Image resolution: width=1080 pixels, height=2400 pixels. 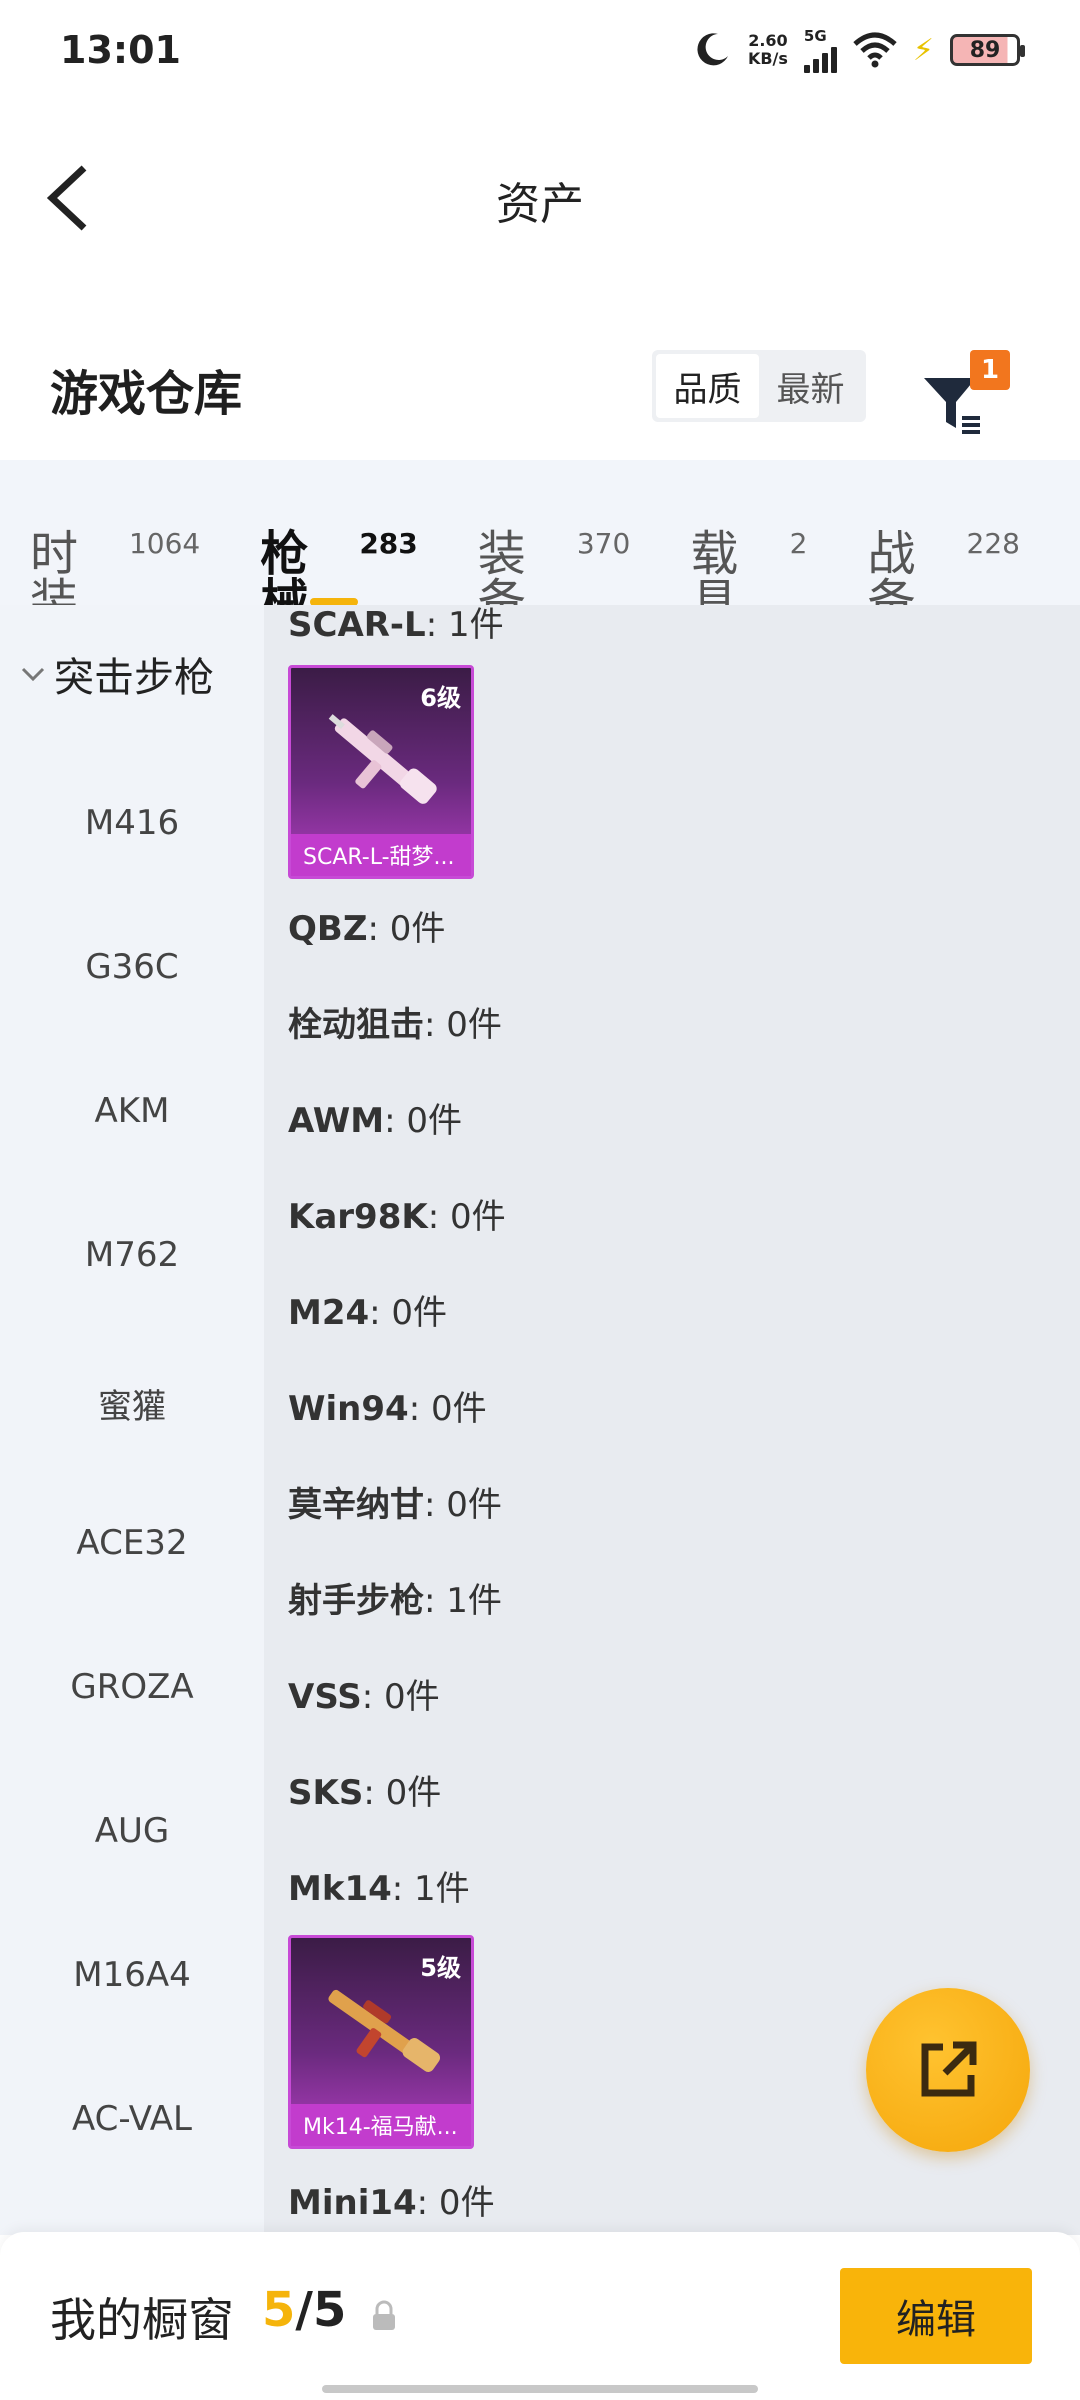 I want to click on sidebar-item-akm: AKM, so click(x=132, y=1111).